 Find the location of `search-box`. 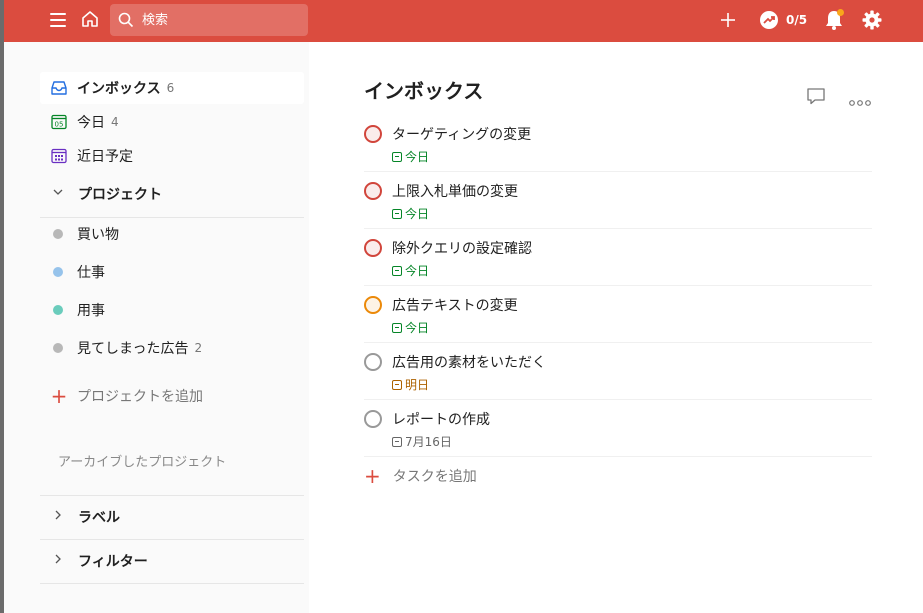

search-box is located at coordinates (209, 20).